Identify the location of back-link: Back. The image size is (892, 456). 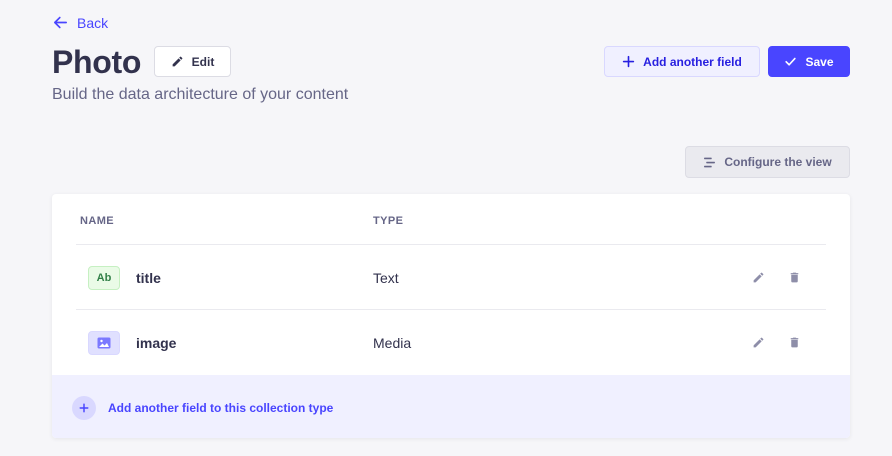
(80, 22).